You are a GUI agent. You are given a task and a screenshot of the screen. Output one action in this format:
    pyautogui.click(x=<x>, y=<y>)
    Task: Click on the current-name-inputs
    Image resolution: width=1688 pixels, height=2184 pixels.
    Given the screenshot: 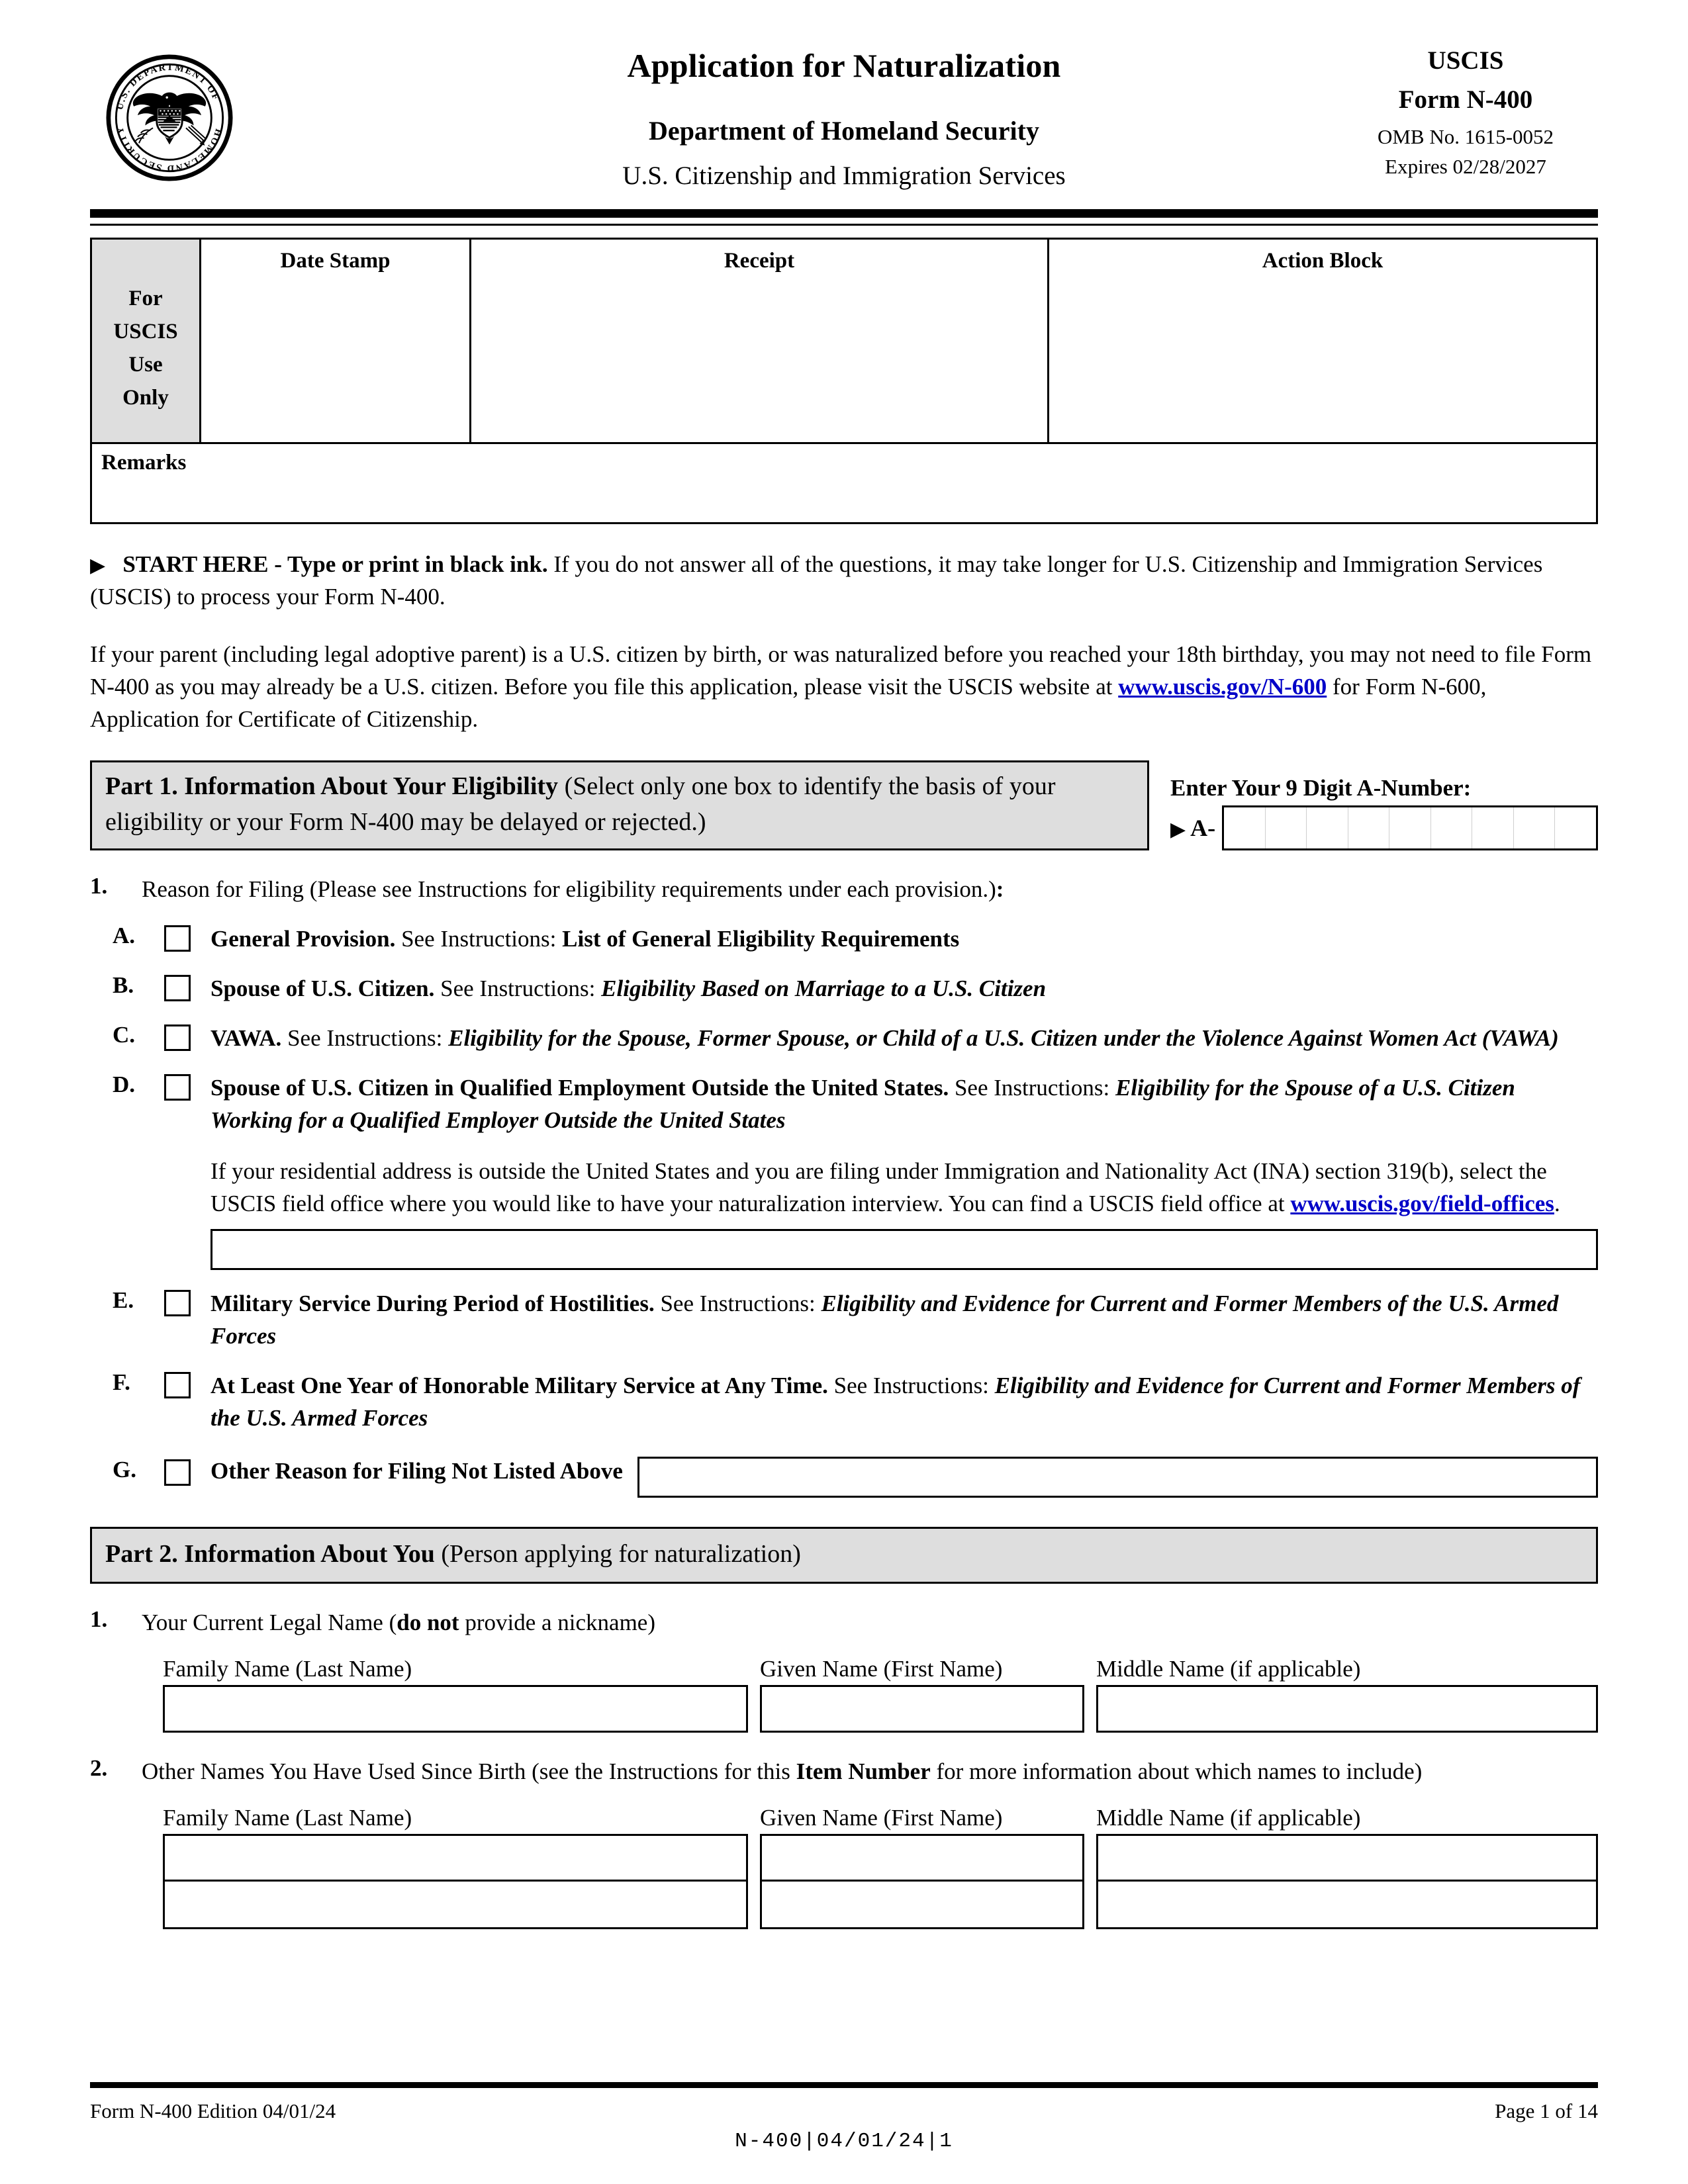 What is the action you would take?
    pyautogui.click(x=880, y=1709)
    